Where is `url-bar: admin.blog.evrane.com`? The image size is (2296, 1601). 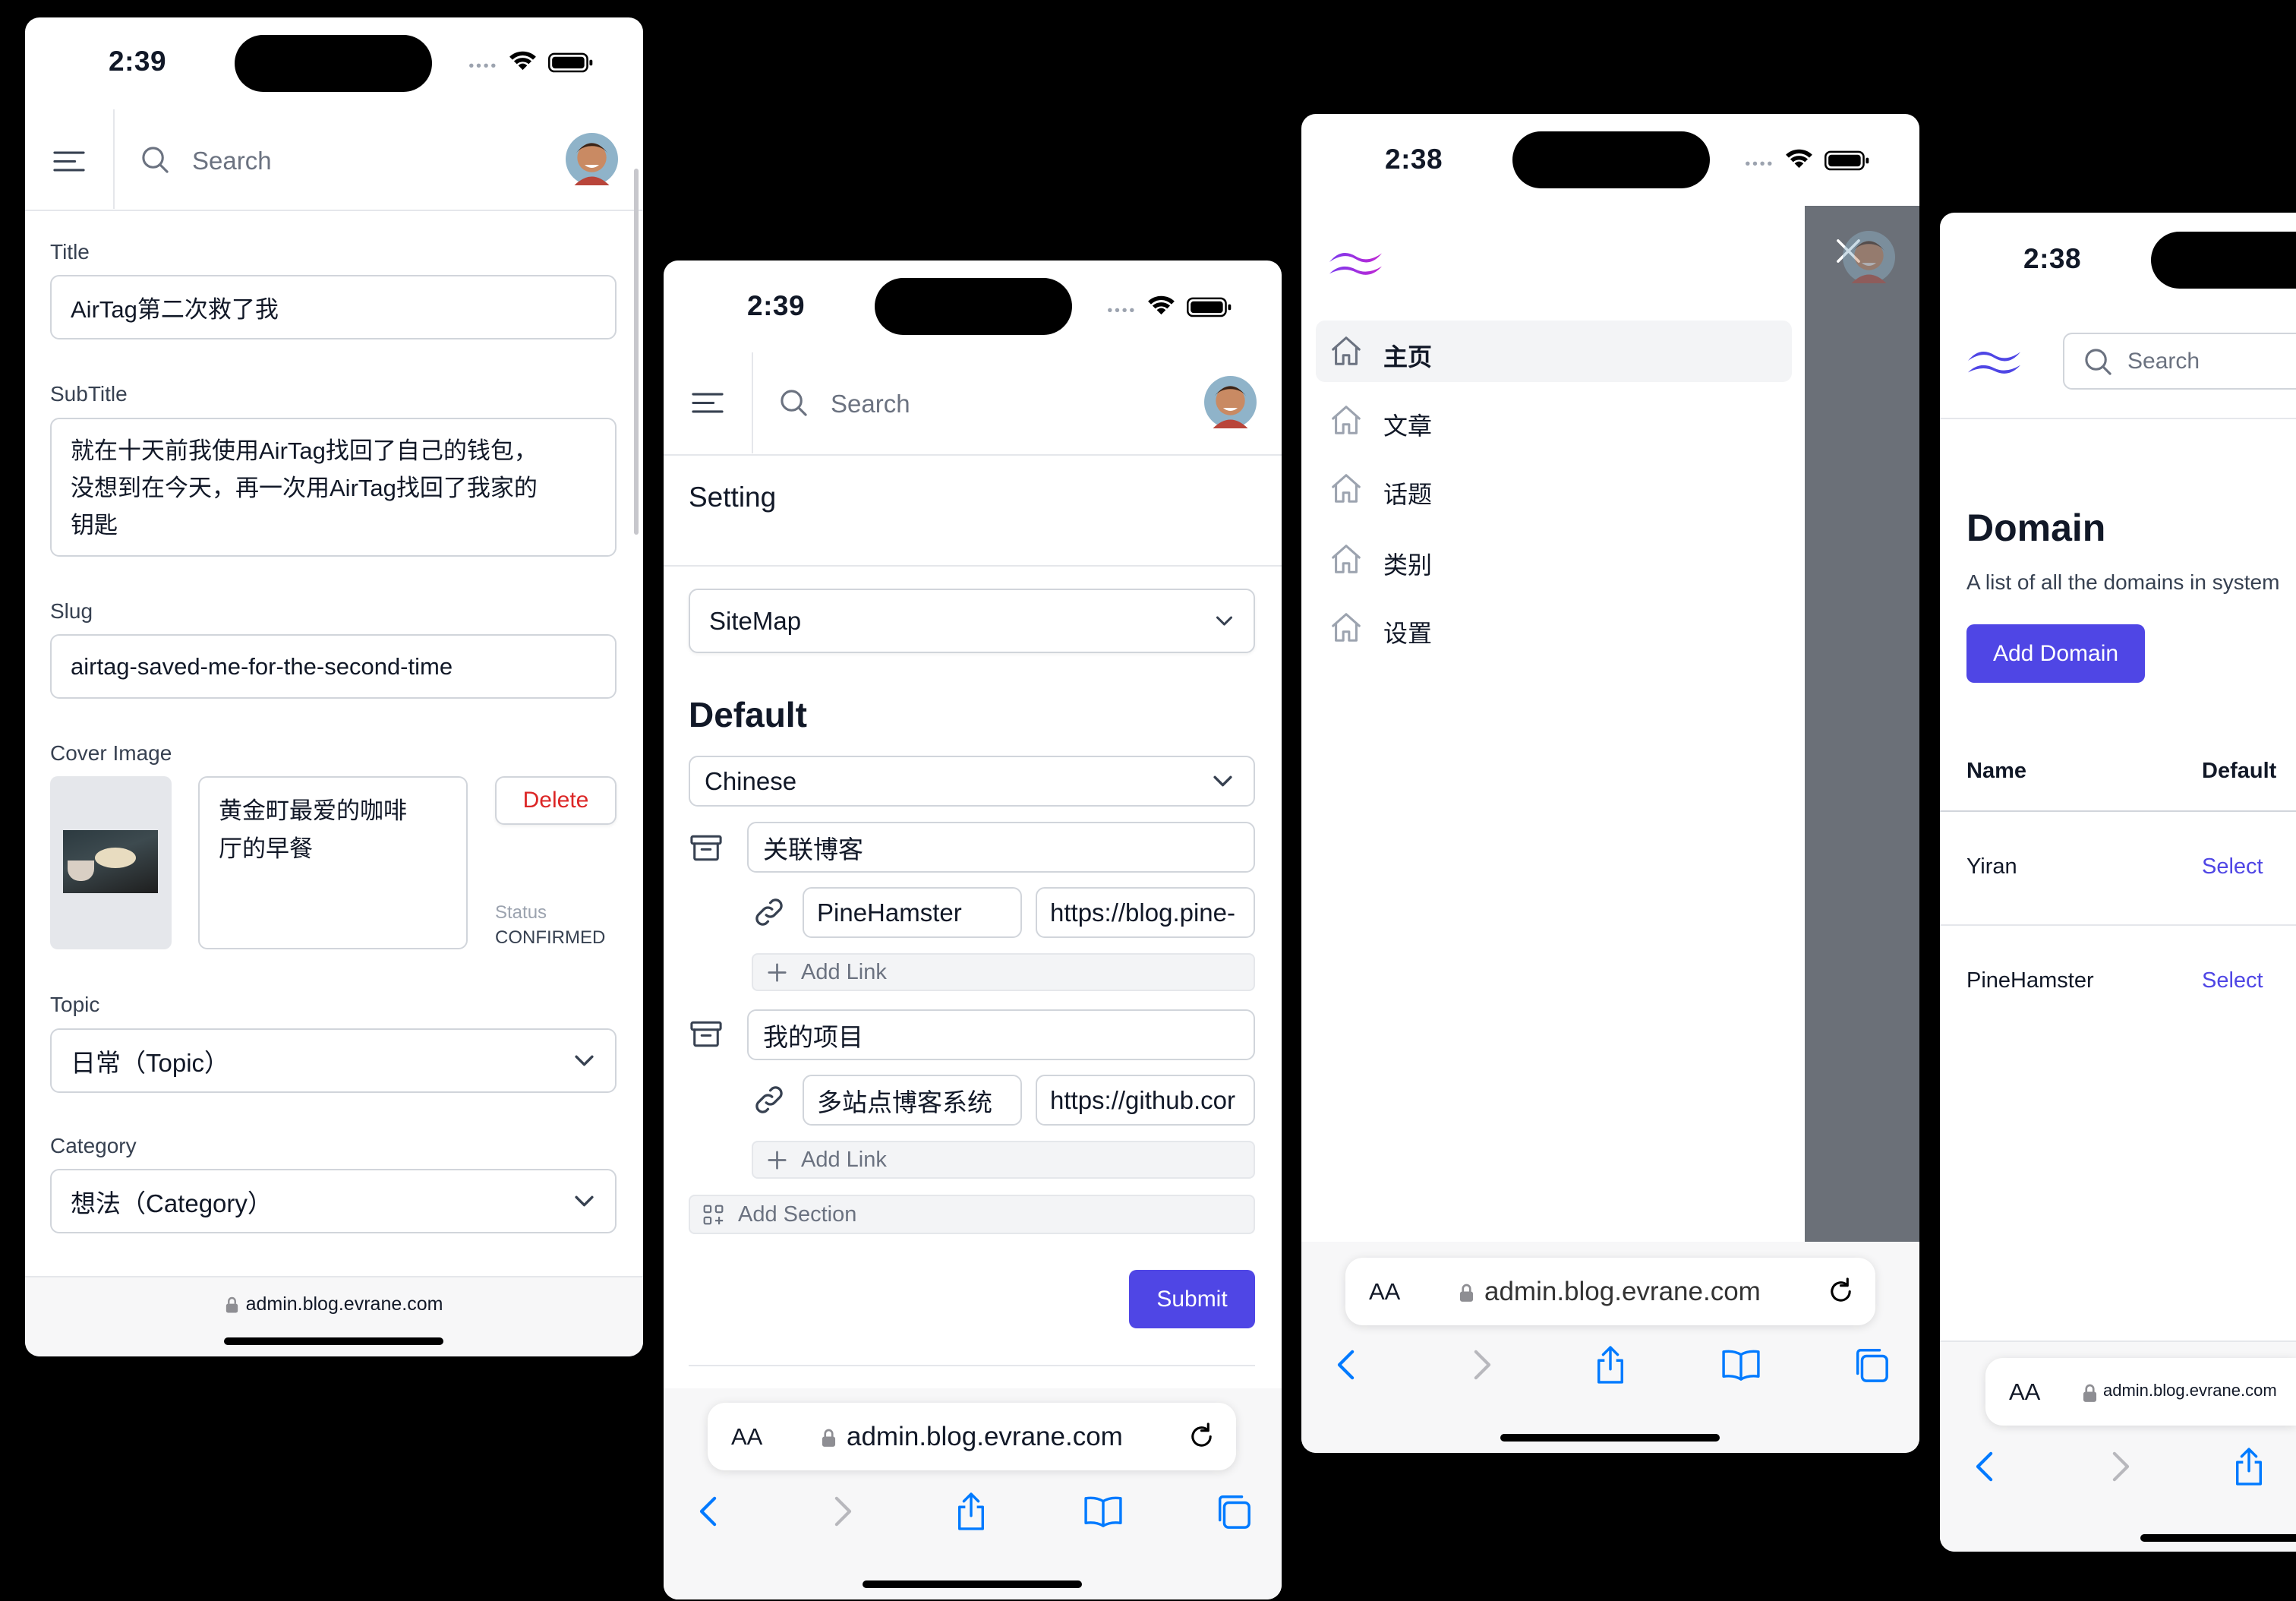
url-bar: admin.blog.evrane.com is located at coordinates (334, 1304).